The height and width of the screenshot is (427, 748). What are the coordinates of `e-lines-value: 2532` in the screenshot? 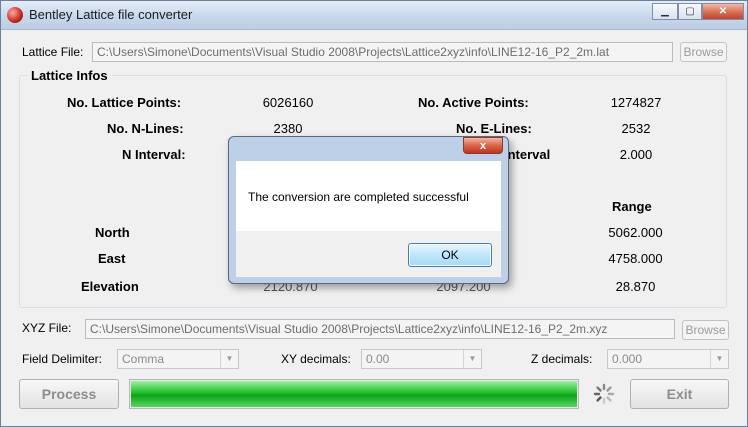 It's located at (636, 128).